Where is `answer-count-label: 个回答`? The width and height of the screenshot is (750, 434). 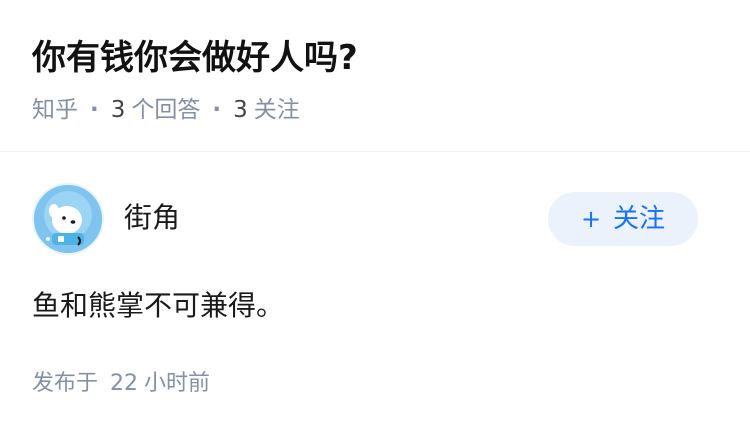
answer-count-label: 个回答 is located at coordinates (166, 110).